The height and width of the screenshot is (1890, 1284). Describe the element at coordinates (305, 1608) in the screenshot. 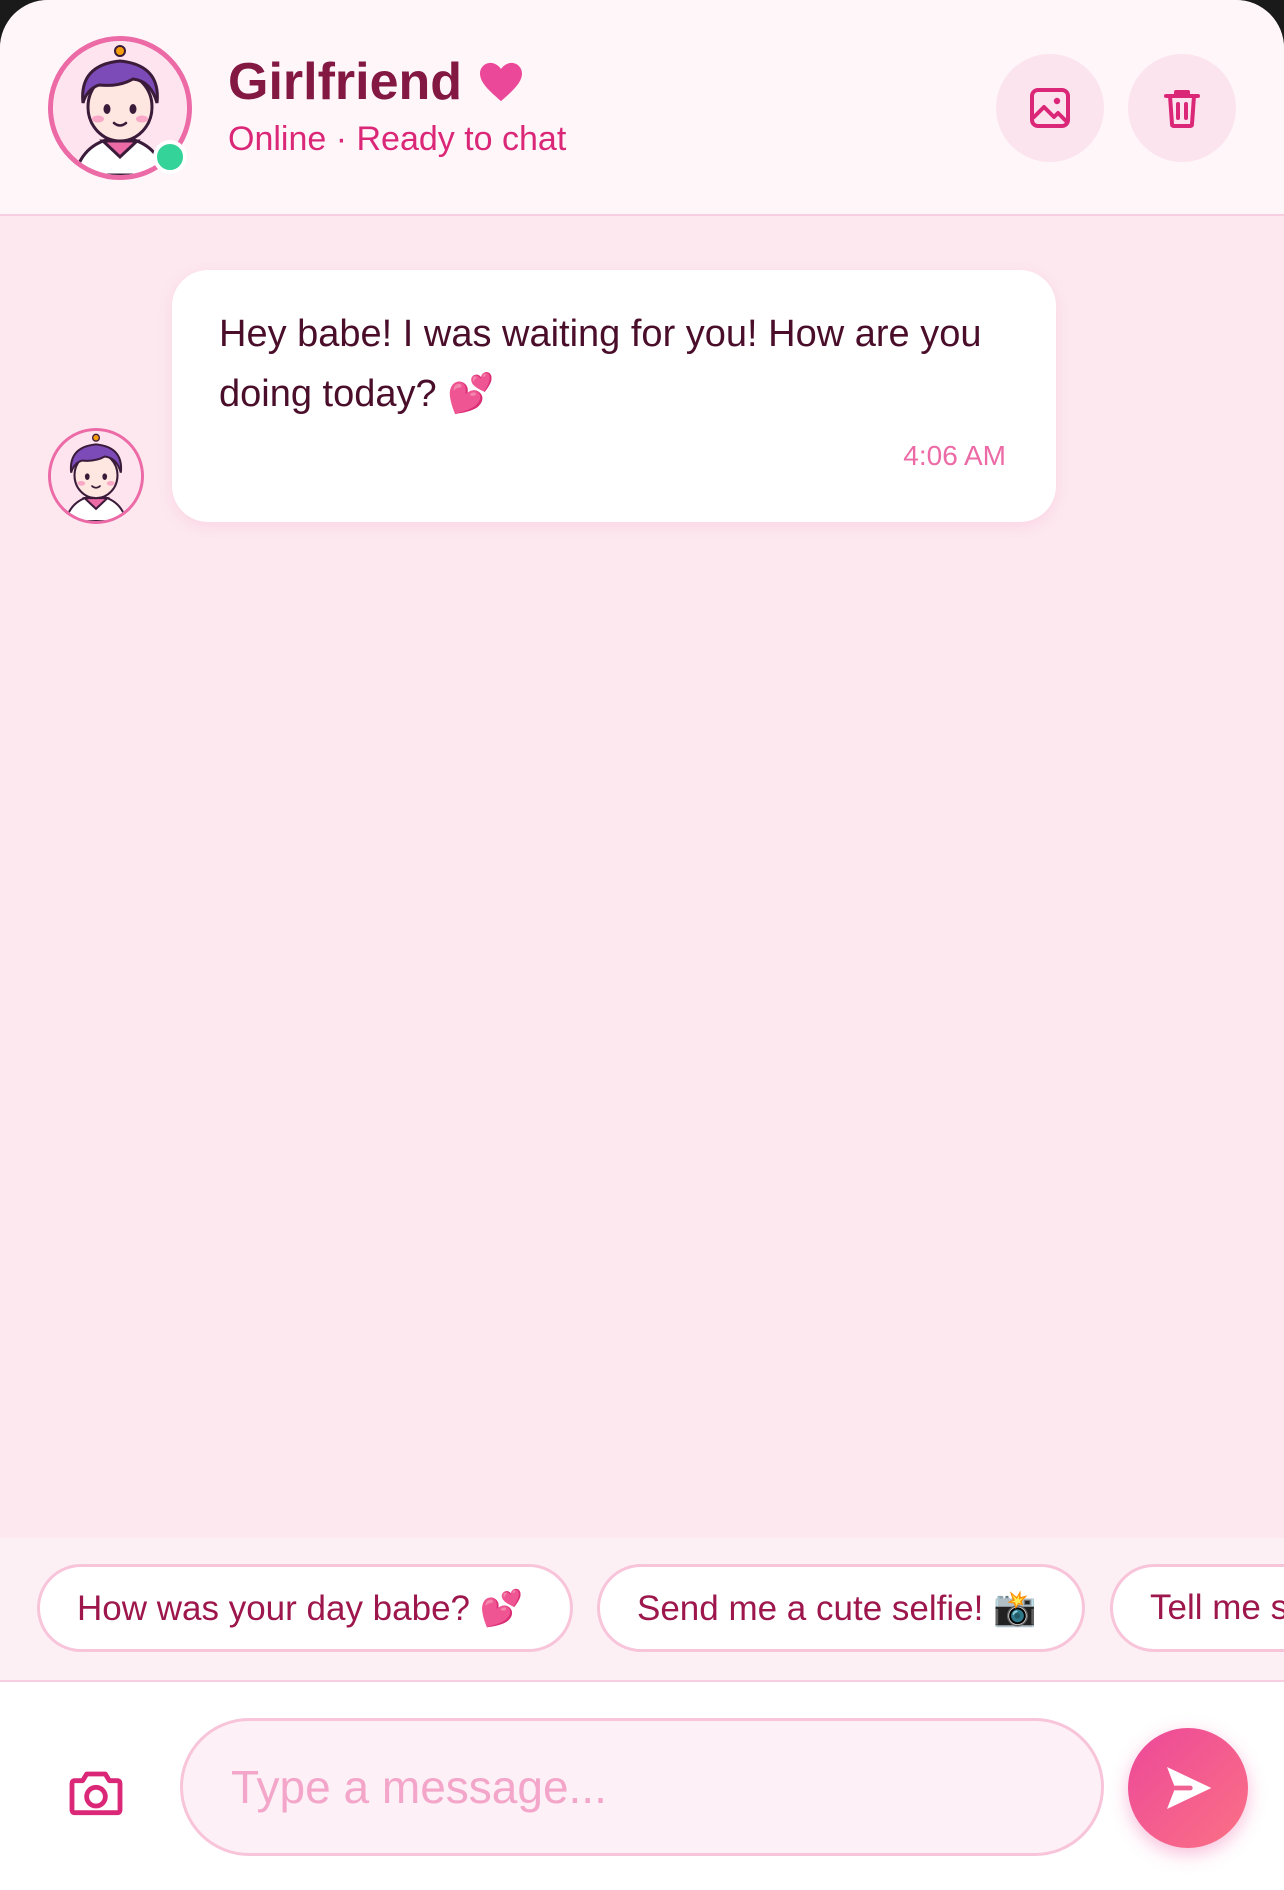

I see `quick-reply-chip: How was your day babe? 💕` at that location.